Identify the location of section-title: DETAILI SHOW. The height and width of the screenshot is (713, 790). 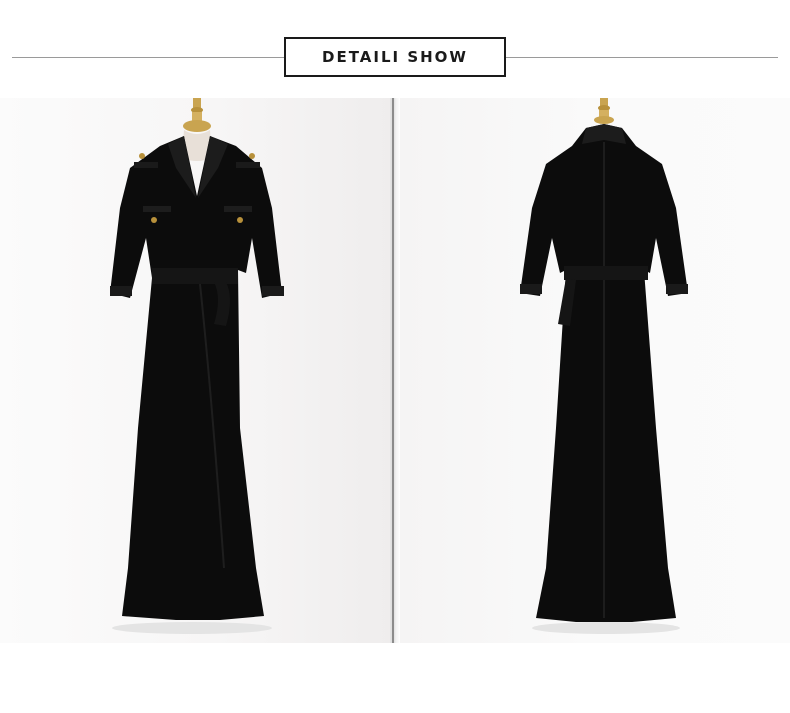
(395, 57).